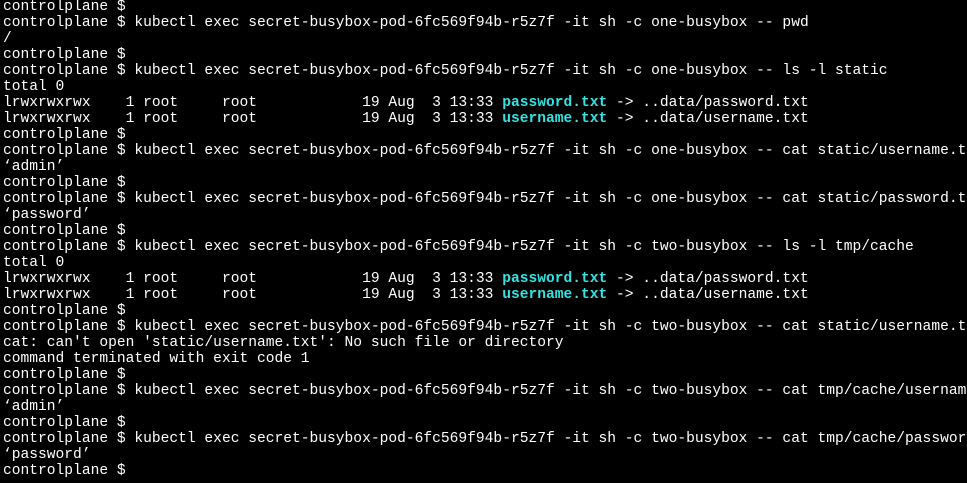 The height and width of the screenshot is (483, 967). Describe the element at coordinates (485, 39) in the screenshot. I see `terminal-line: /` at that location.